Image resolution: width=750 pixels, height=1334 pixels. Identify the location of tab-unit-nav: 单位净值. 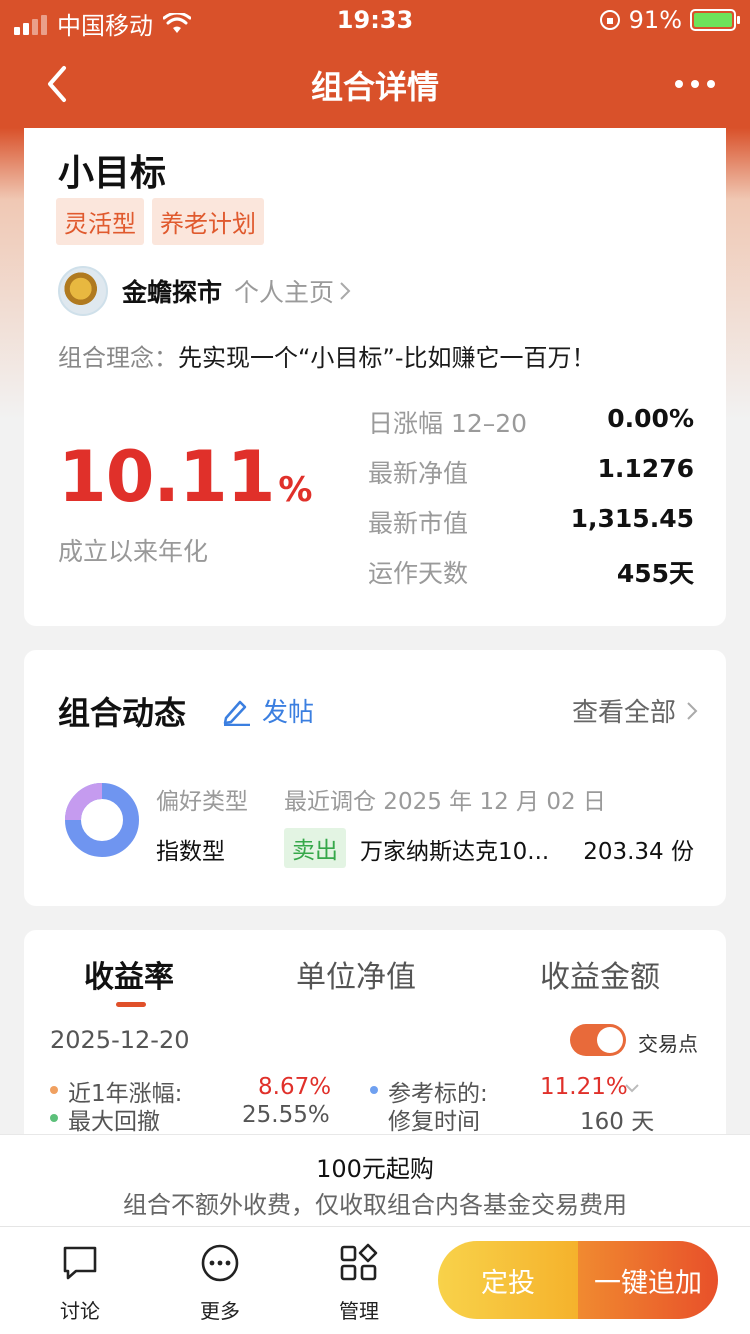
(356, 974).